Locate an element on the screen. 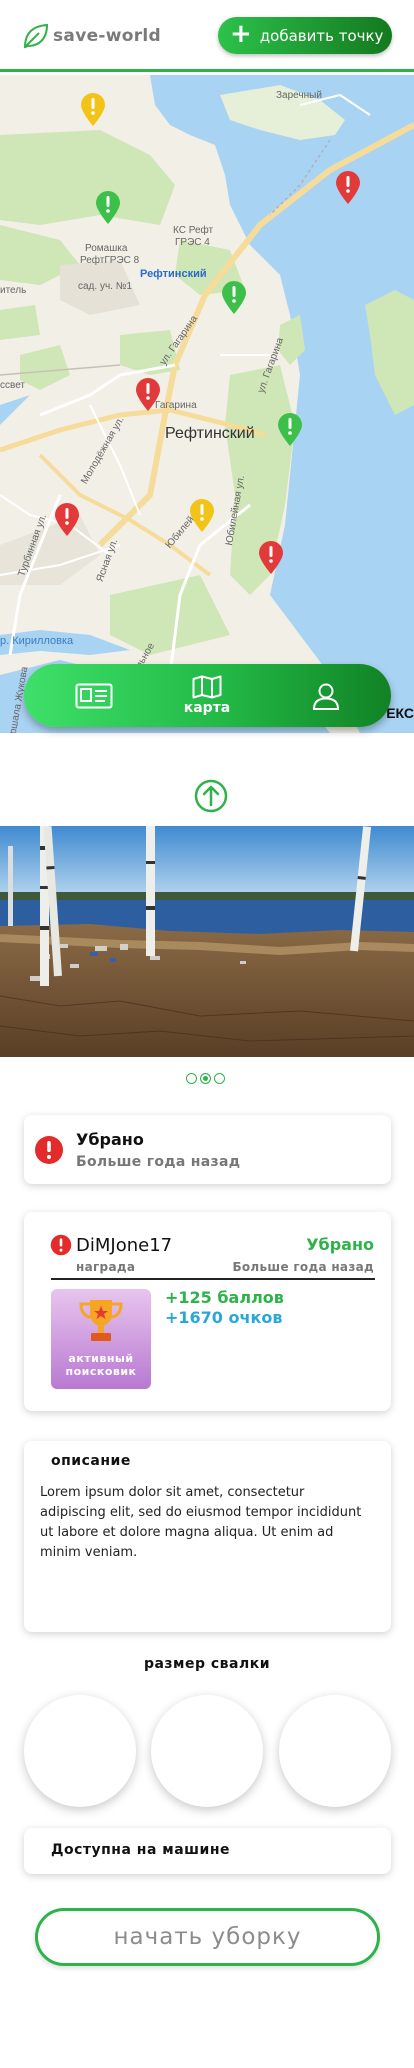 Image resolution: width=414 pixels, height=2068 pixels. scroll-up-icon is located at coordinates (211, 796).